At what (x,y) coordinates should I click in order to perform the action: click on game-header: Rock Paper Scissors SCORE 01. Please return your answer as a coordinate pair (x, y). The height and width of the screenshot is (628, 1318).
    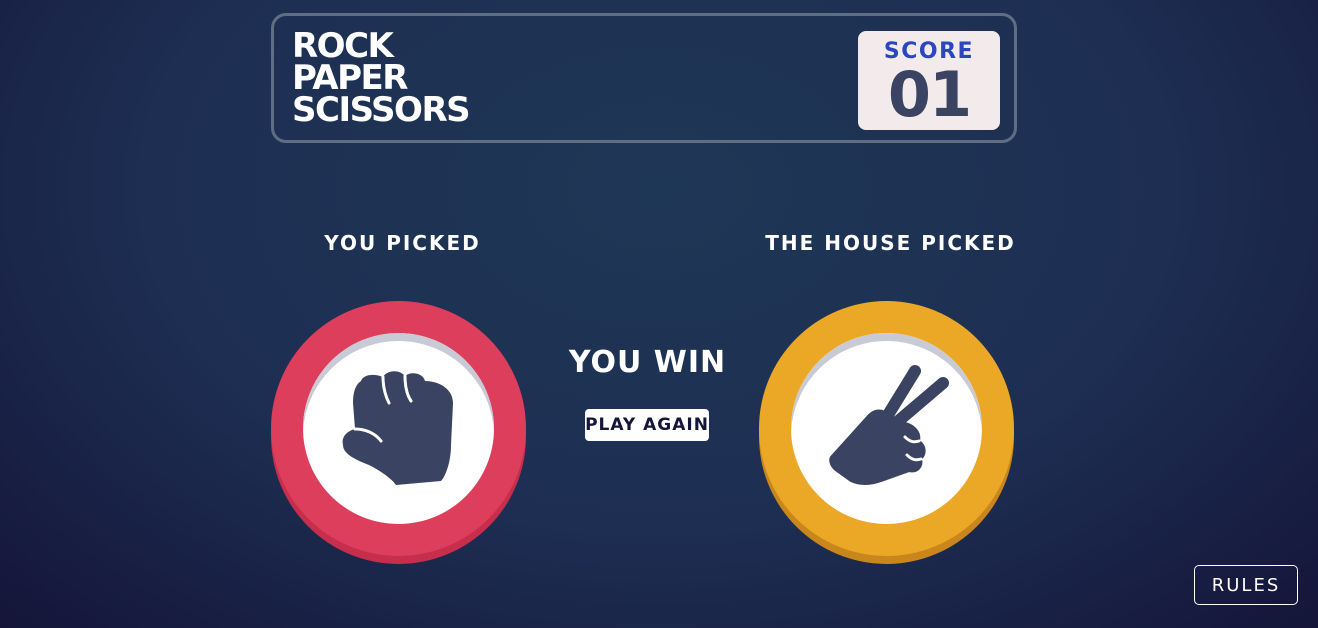
    Looking at the image, I should click on (644, 78).